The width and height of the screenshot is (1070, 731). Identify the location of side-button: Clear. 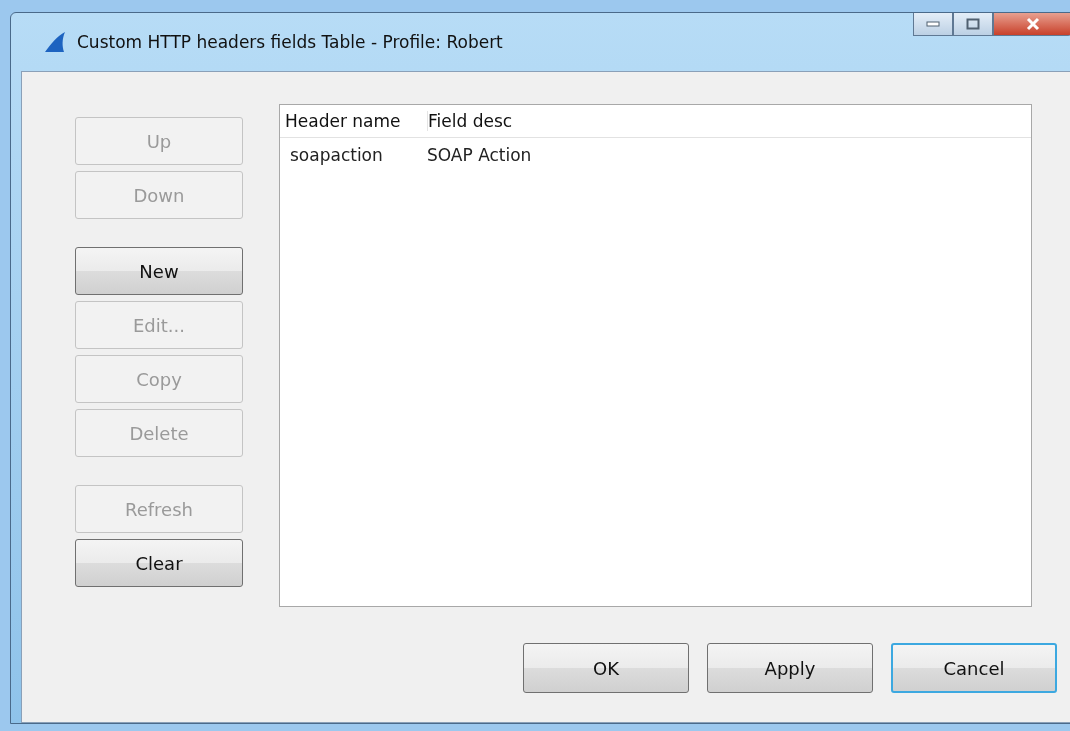
(159, 563).